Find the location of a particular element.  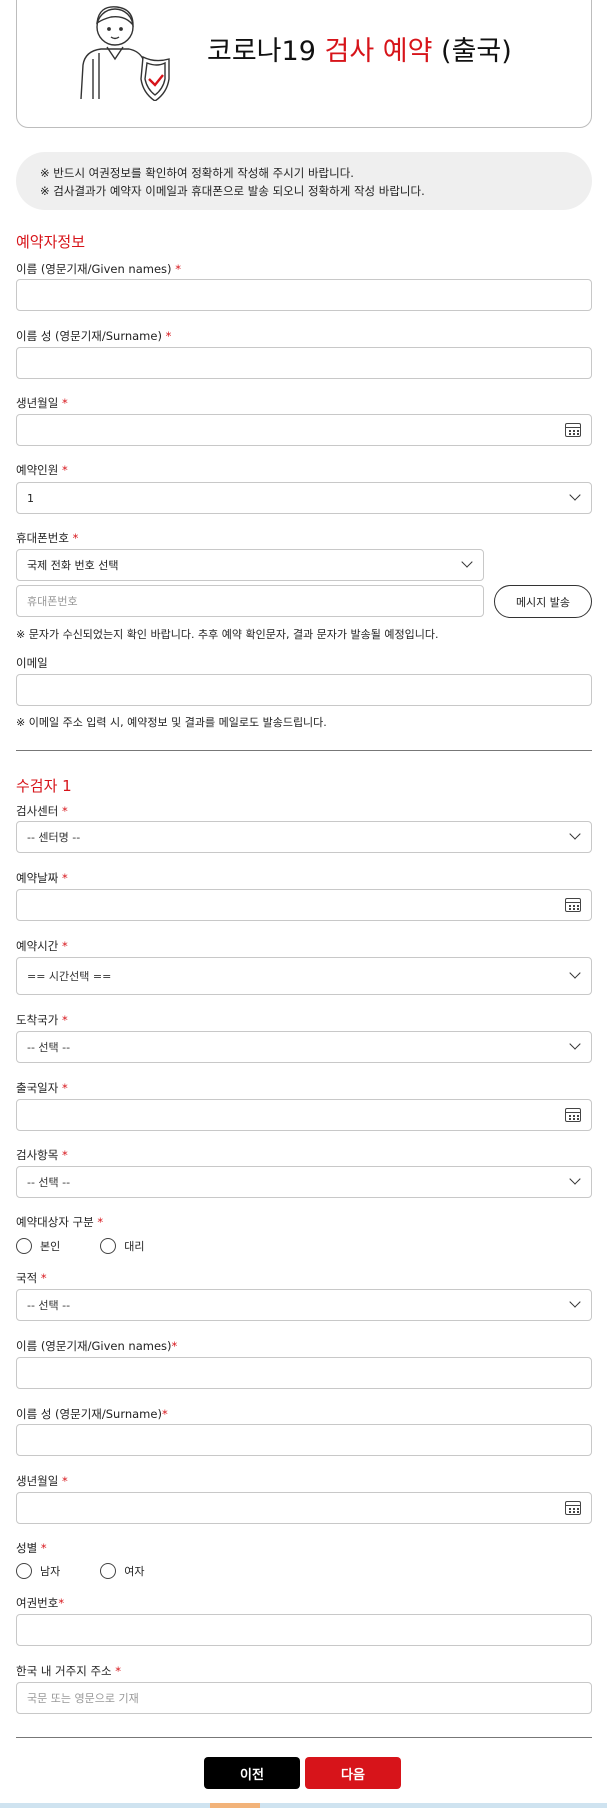

booker-email-input is located at coordinates (304, 690).